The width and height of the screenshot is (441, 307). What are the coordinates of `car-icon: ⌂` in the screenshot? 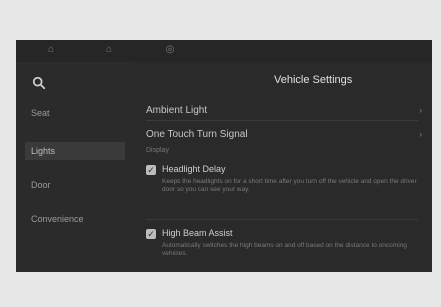 It's located at (51, 50).